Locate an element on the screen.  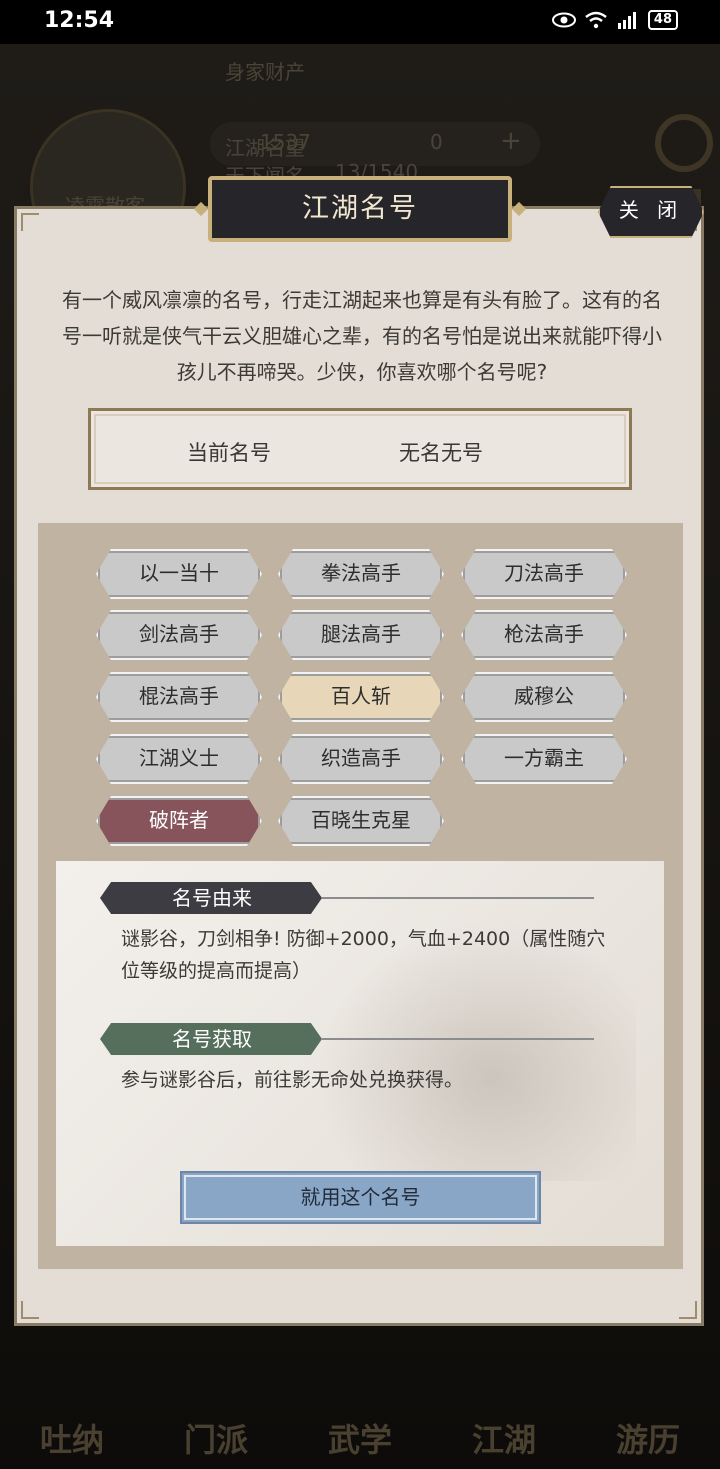
obtain-text: 参与谜影谷后，前往影无命处兑换获得。 is located at coordinates (292, 1080).